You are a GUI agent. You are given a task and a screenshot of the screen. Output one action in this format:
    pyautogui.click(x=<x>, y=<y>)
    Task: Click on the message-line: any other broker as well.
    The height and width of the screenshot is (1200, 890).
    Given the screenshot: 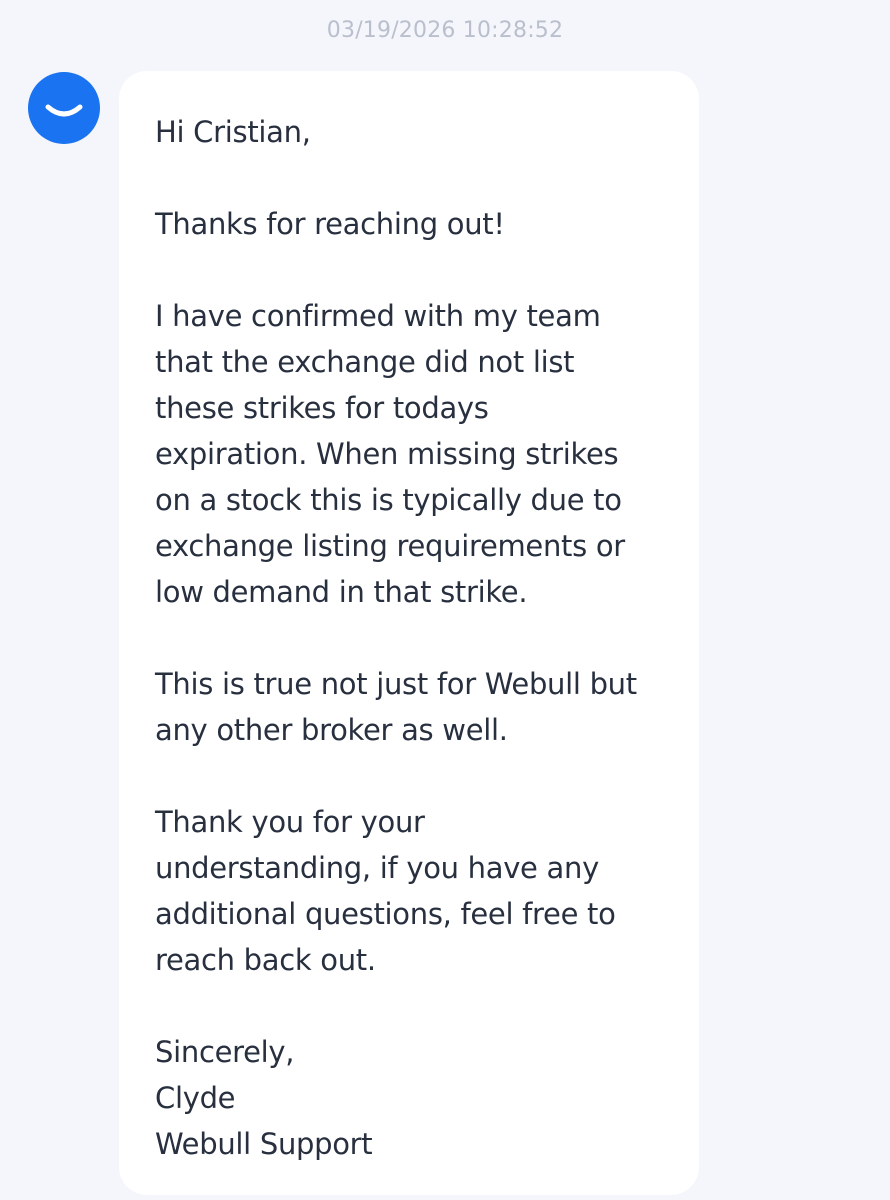 What is the action you would take?
    pyautogui.click(x=331, y=730)
    